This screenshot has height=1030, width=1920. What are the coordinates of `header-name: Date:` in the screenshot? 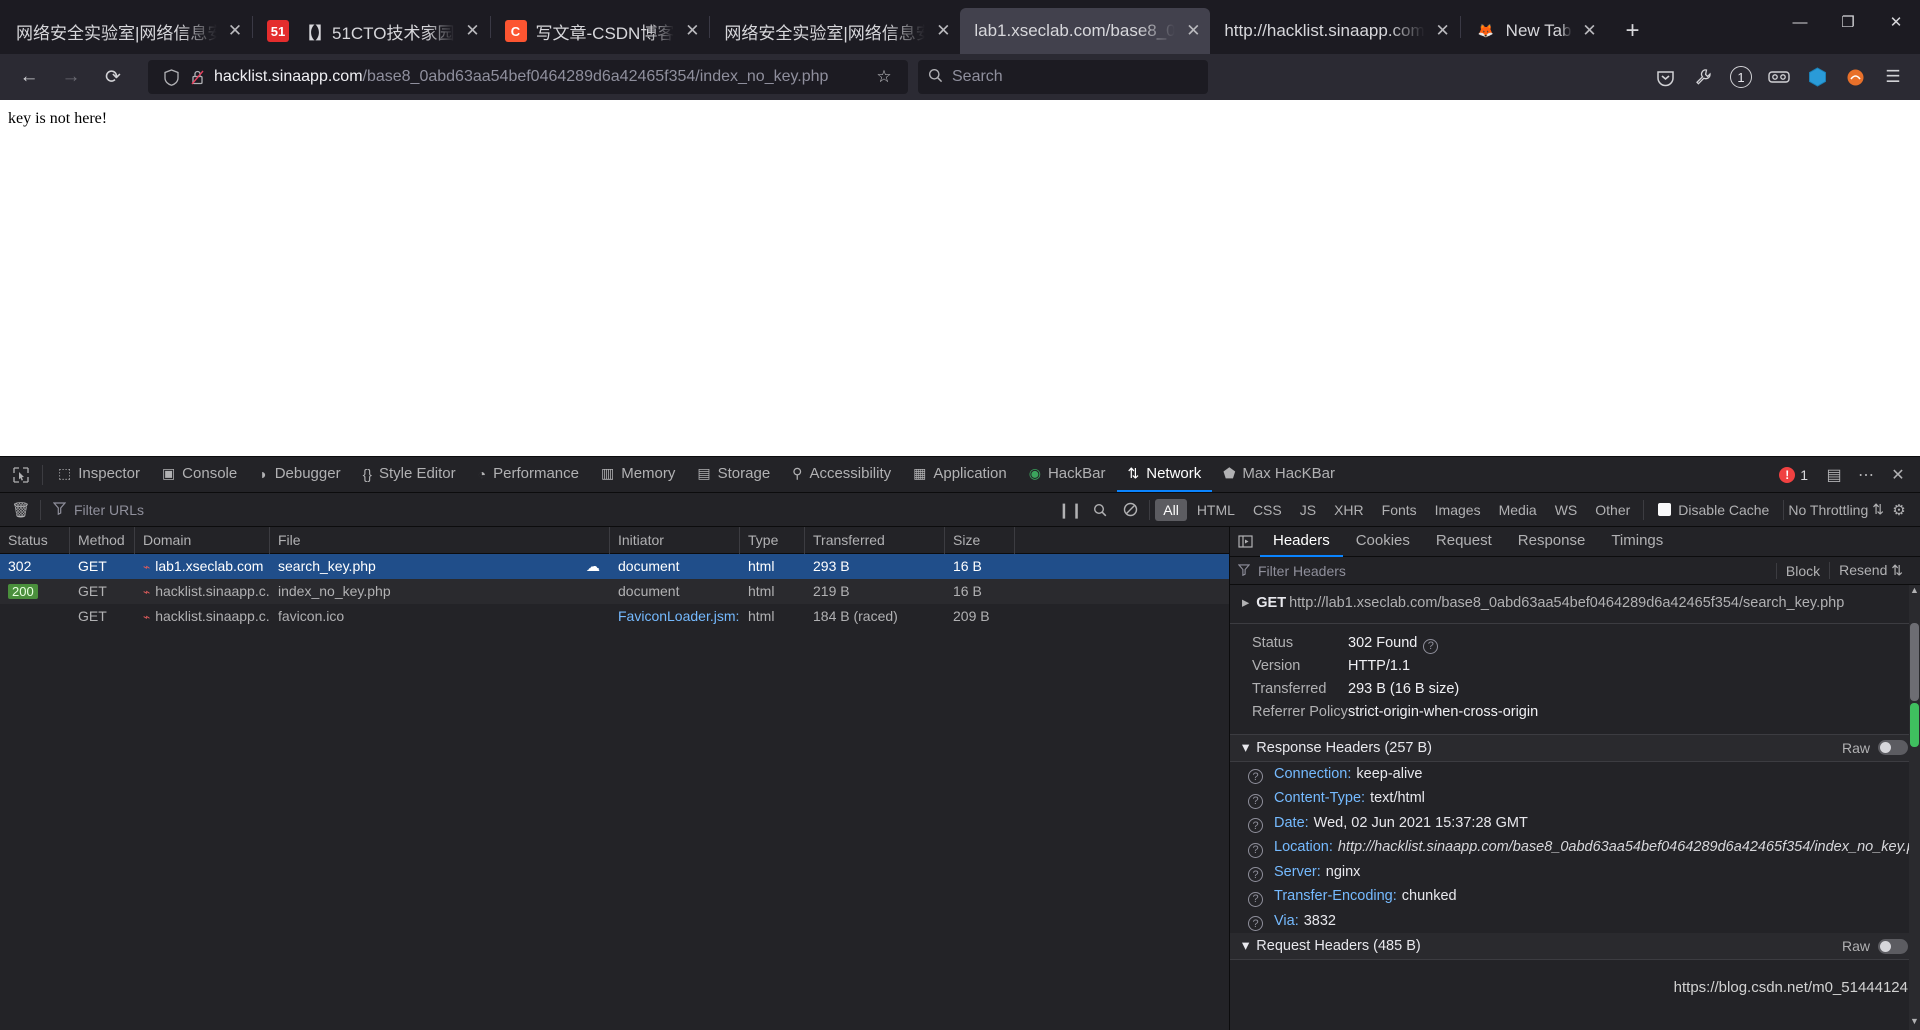 It's located at (1291, 823).